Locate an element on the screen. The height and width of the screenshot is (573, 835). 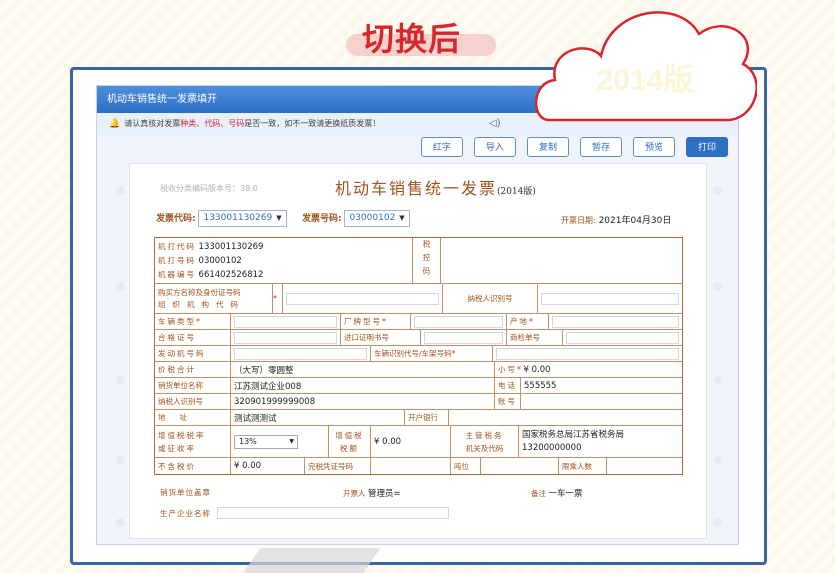
vat-amount-label-2: 税额 is located at coordinates (349, 448).